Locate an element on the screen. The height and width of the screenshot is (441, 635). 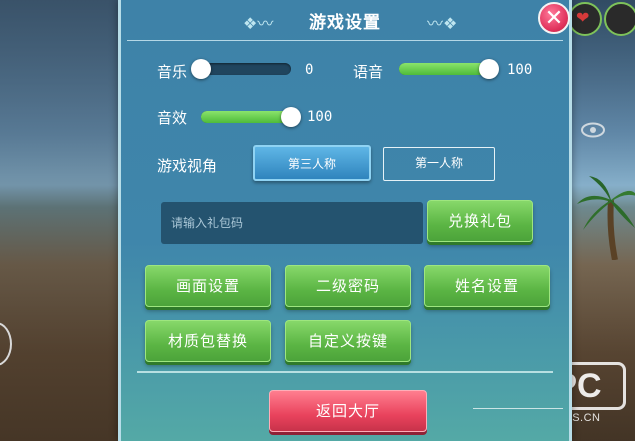
music-slider-knob is located at coordinates (201, 69).